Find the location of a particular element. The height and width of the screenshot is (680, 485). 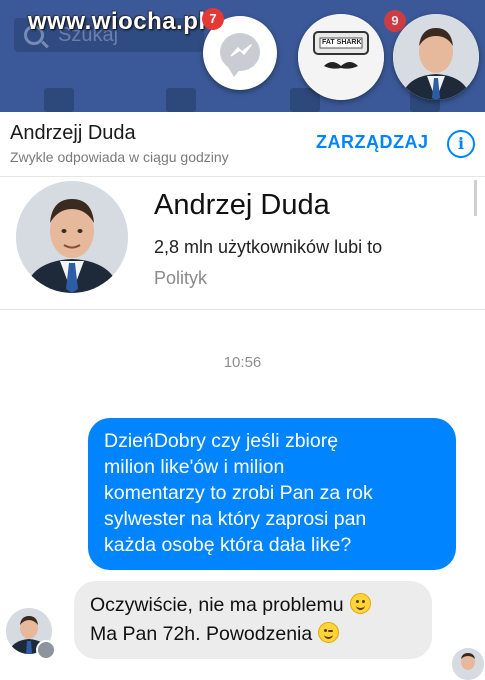

outgoing-message-line: komentarzy to zrobi Pan za rok is located at coordinates (238, 493).